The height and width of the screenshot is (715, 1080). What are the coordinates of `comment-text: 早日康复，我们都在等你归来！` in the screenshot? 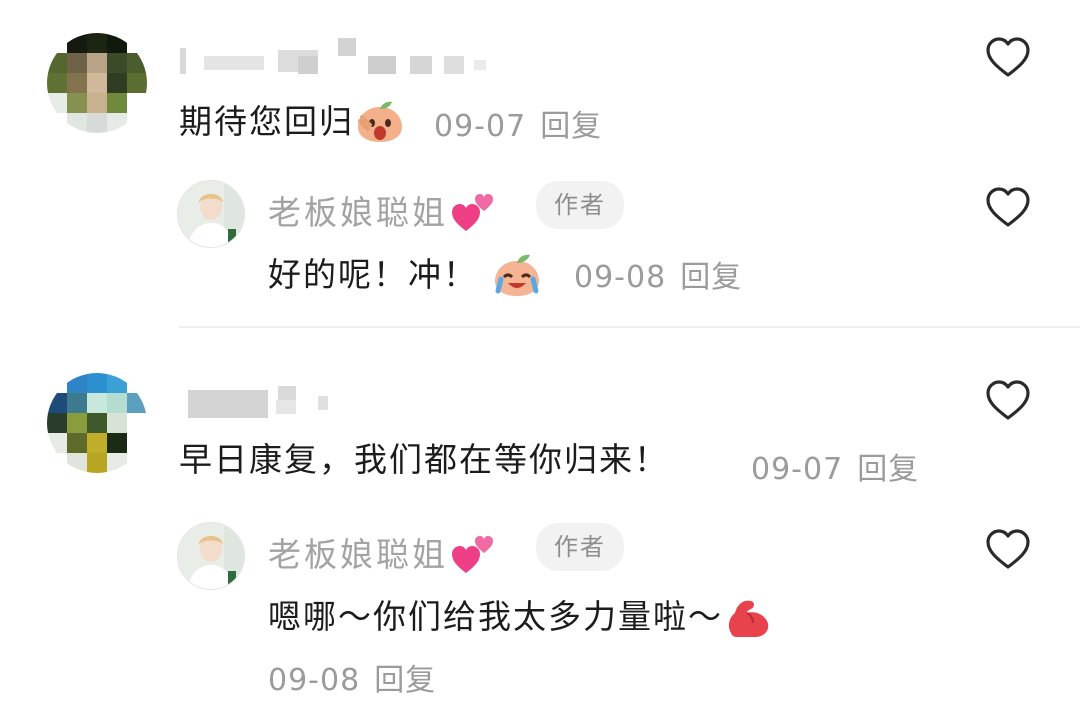 It's located at (424, 459).